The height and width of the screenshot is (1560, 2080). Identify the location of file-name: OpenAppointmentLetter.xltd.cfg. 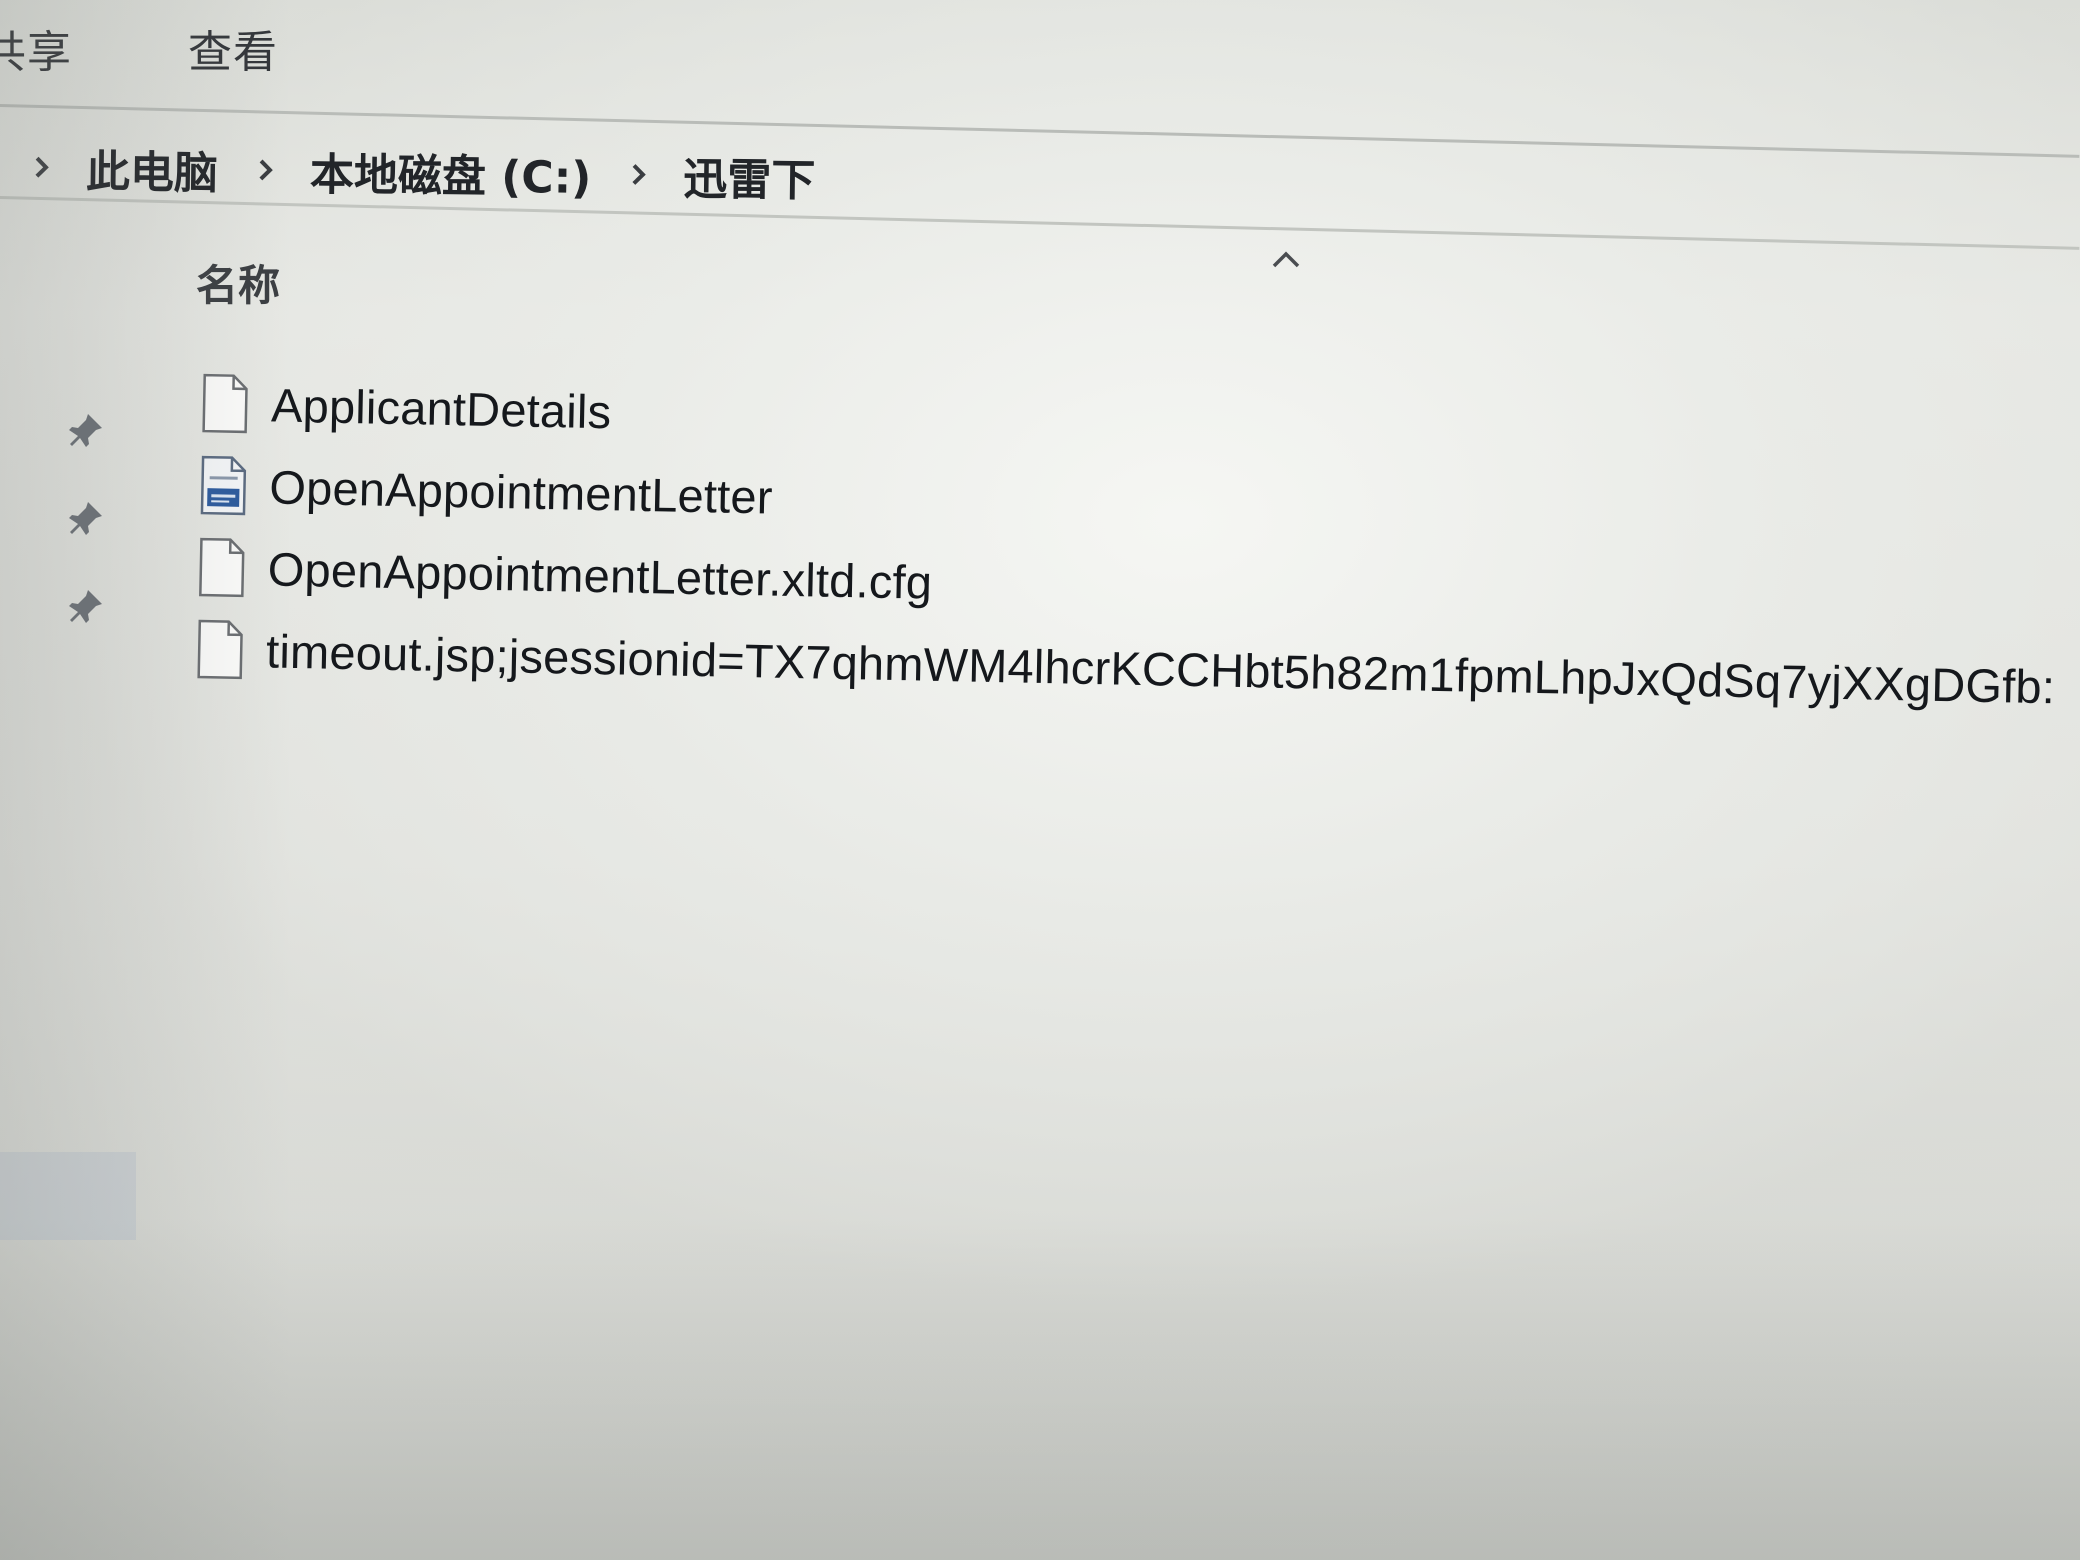
(600, 575).